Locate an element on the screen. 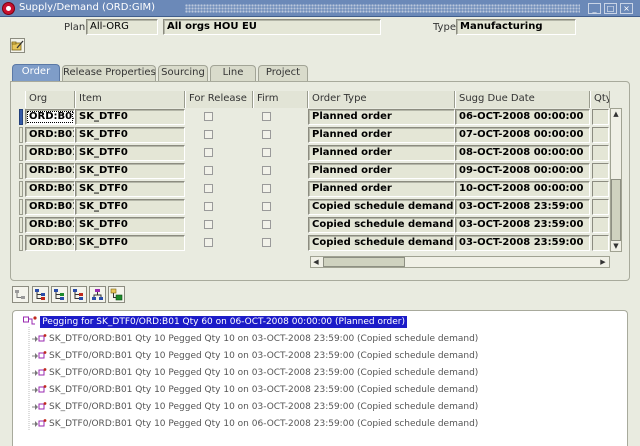  scroll-left-icon: ◀ is located at coordinates (316, 262).